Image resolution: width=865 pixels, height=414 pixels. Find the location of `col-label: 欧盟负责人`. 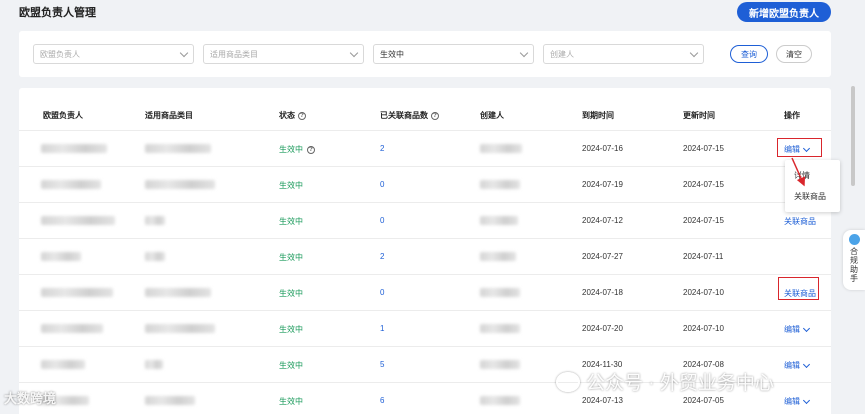

col-label: 欧盟负责人 is located at coordinates (63, 115).